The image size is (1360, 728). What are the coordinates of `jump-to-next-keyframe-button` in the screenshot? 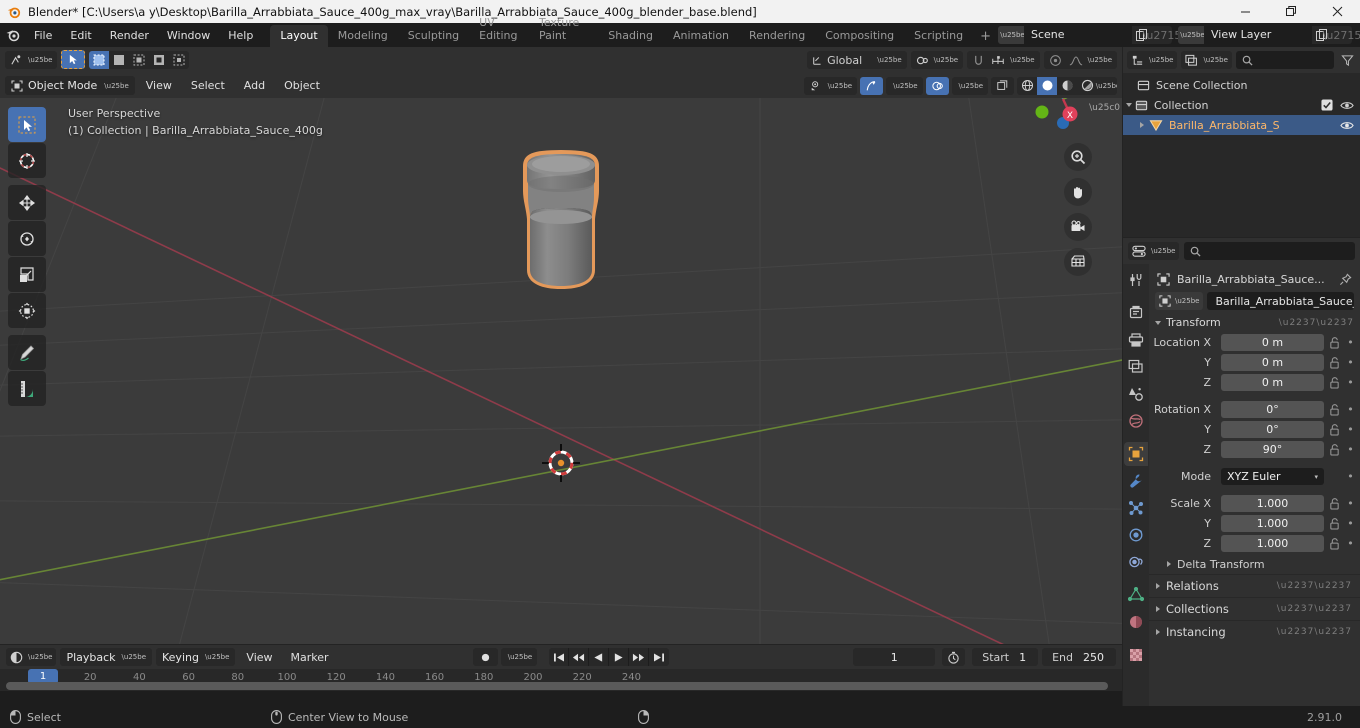 It's located at (639, 657).